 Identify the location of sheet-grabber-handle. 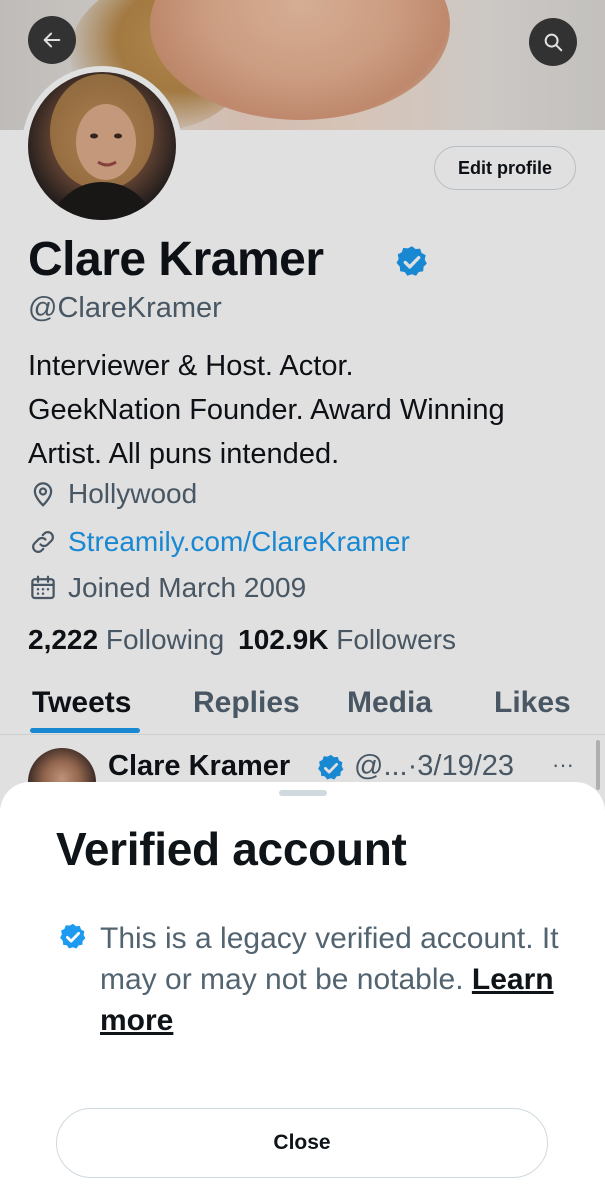
(303, 793).